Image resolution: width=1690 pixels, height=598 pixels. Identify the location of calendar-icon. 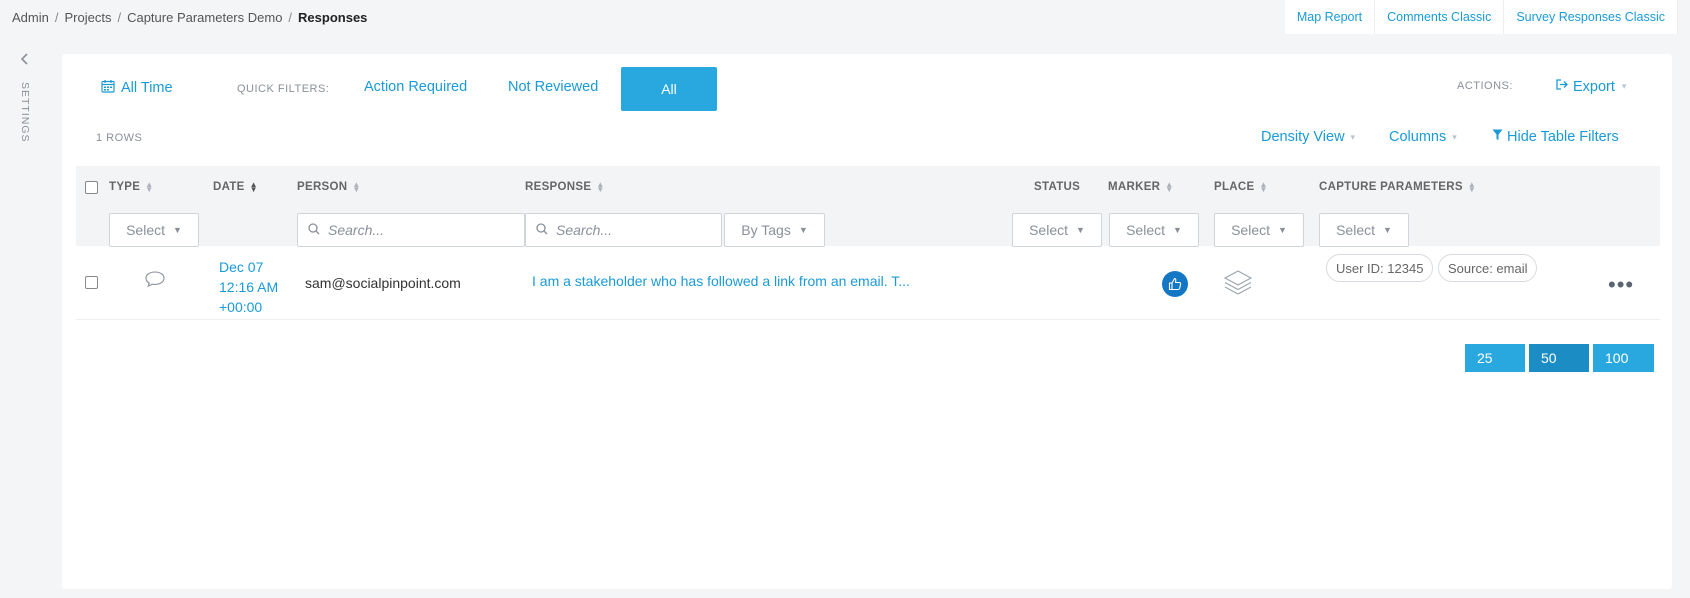
(108, 88).